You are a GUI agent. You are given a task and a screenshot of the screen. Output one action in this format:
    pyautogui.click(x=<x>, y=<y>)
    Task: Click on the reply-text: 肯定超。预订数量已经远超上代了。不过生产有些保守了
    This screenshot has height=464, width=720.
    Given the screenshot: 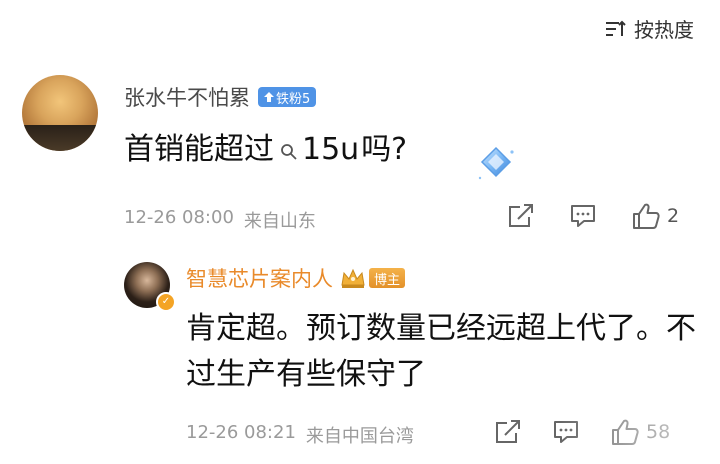 What is the action you would take?
    pyautogui.click(x=441, y=351)
    